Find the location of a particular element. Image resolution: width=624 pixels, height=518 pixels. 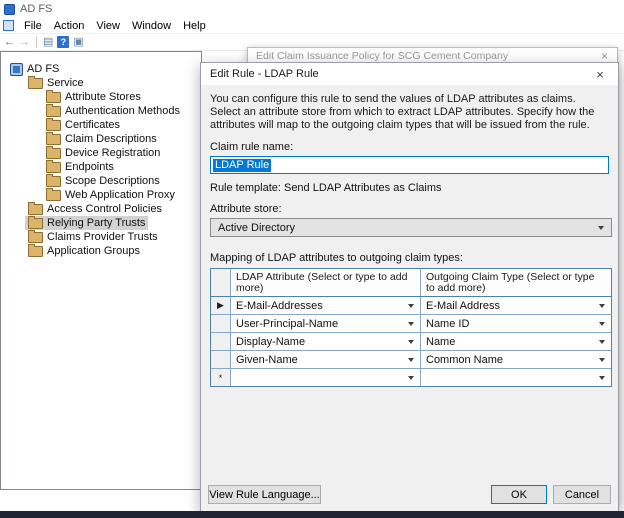

ldap-attribute-combo: E-Mail-Addresses is located at coordinates (326, 305).